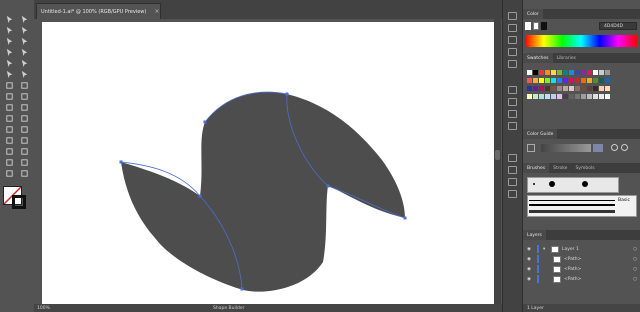  I want to click on layer-name: Layer 1, so click(570, 249).